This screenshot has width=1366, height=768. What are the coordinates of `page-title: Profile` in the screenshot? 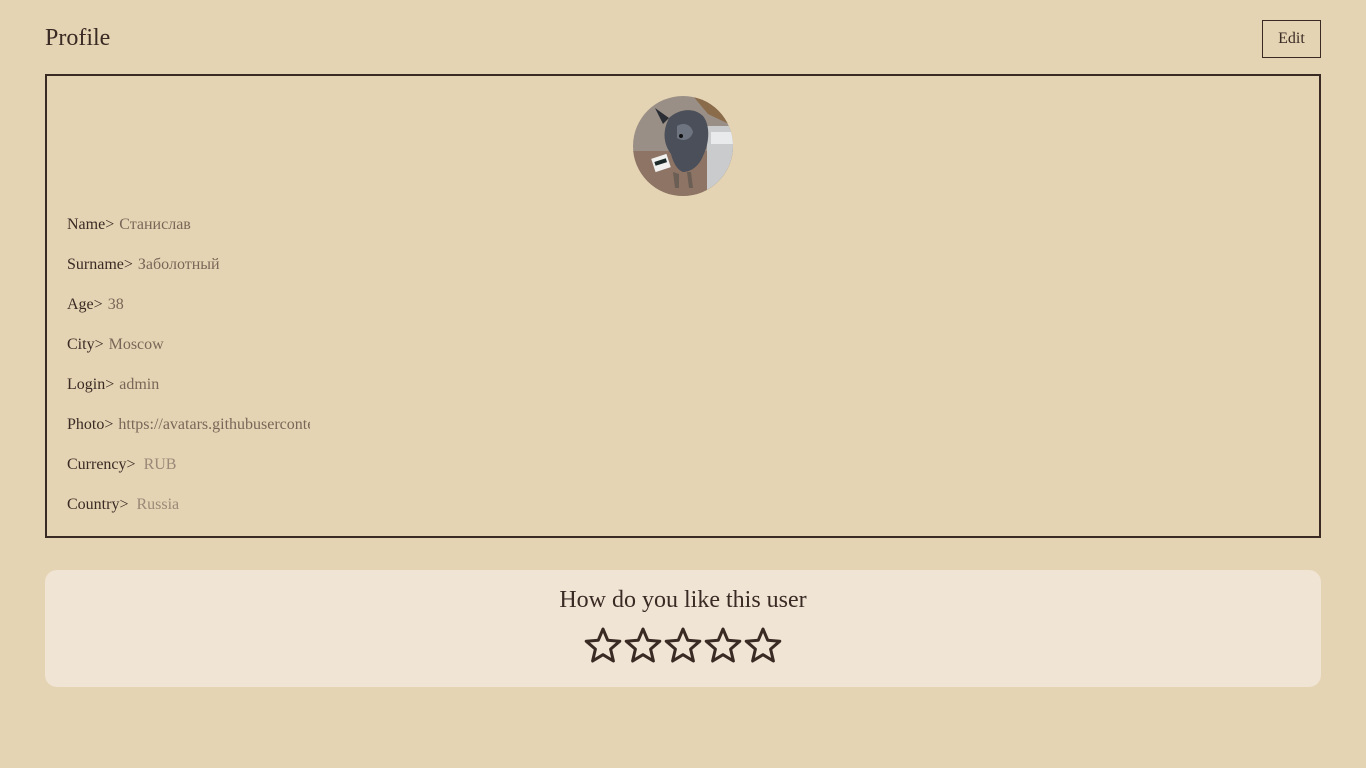 It's located at (78, 38).